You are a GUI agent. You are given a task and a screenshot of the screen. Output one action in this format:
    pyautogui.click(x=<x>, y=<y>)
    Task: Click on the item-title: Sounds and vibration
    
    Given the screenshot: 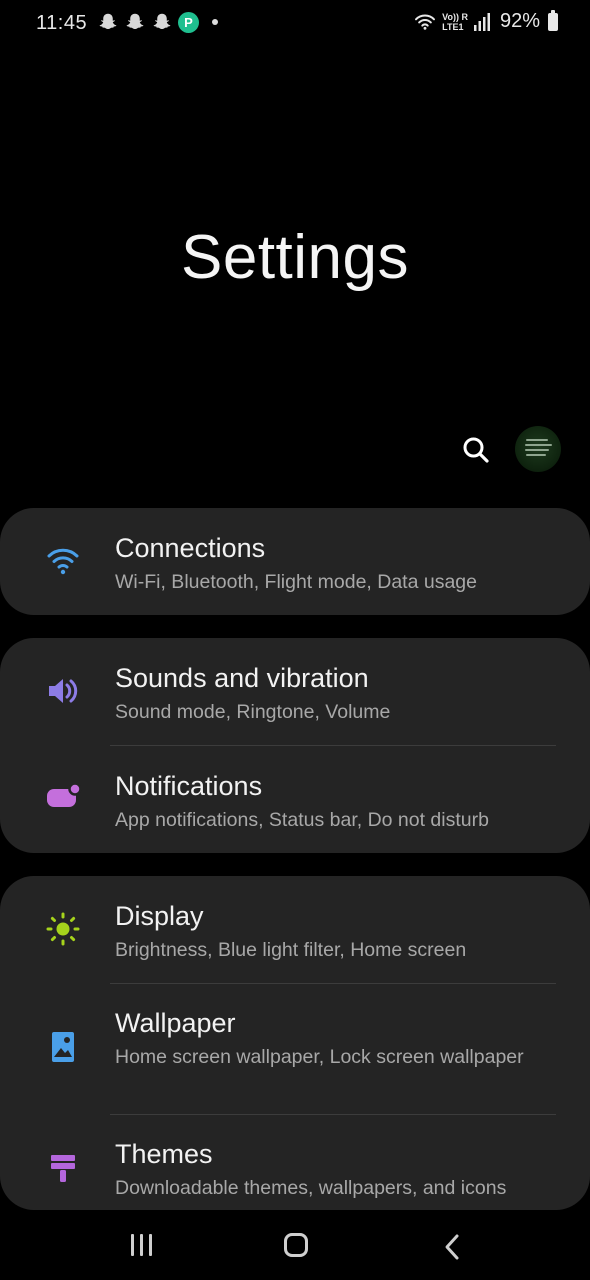 What is the action you would take?
    pyautogui.click(x=242, y=678)
    